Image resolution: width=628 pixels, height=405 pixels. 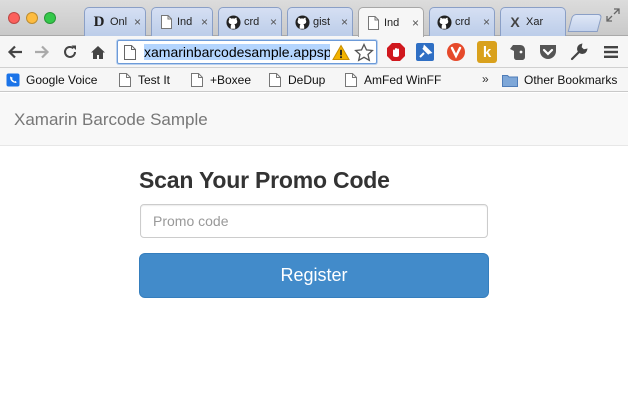 I want to click on new-tab-button, so click(x=585, y=23).